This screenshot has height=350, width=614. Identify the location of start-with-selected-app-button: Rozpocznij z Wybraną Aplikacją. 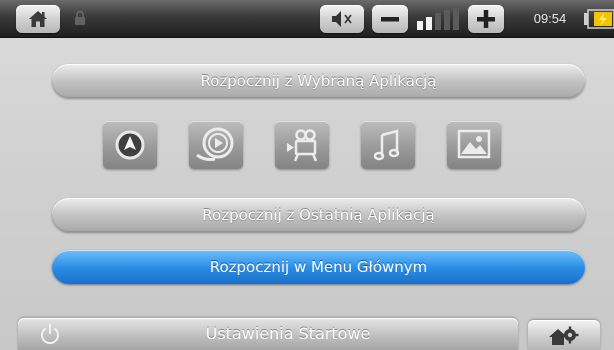
(318, 81).